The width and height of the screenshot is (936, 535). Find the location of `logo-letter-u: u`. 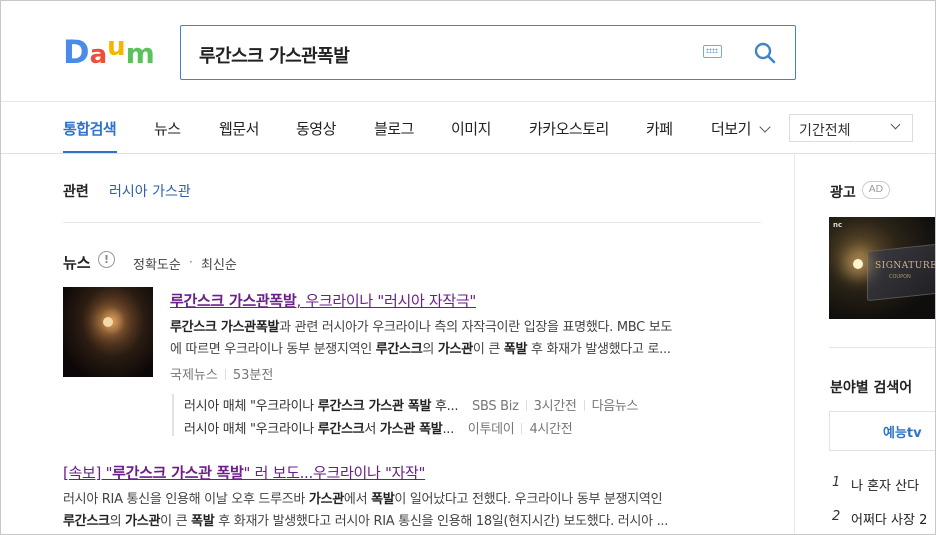

logo-letter-u: u is located at coordinates (116, 47).